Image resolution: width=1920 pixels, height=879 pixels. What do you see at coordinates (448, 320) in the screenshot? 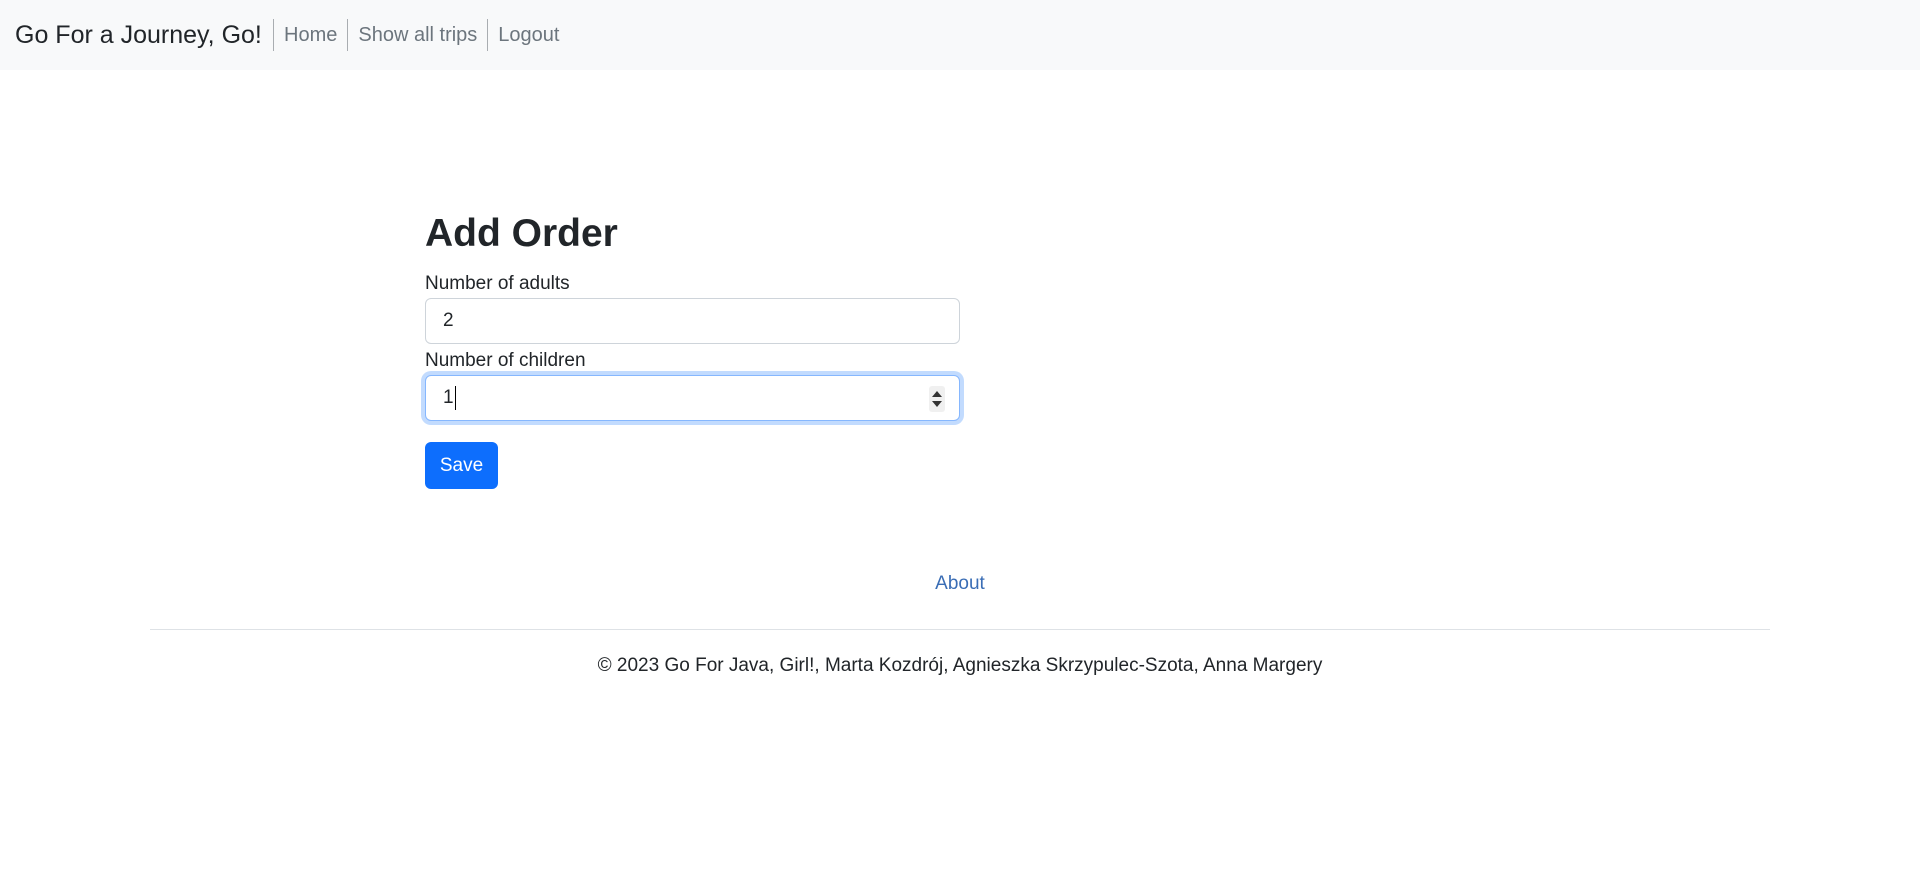
I see `adults-input-value: 2` at bounding box center [448, 320].